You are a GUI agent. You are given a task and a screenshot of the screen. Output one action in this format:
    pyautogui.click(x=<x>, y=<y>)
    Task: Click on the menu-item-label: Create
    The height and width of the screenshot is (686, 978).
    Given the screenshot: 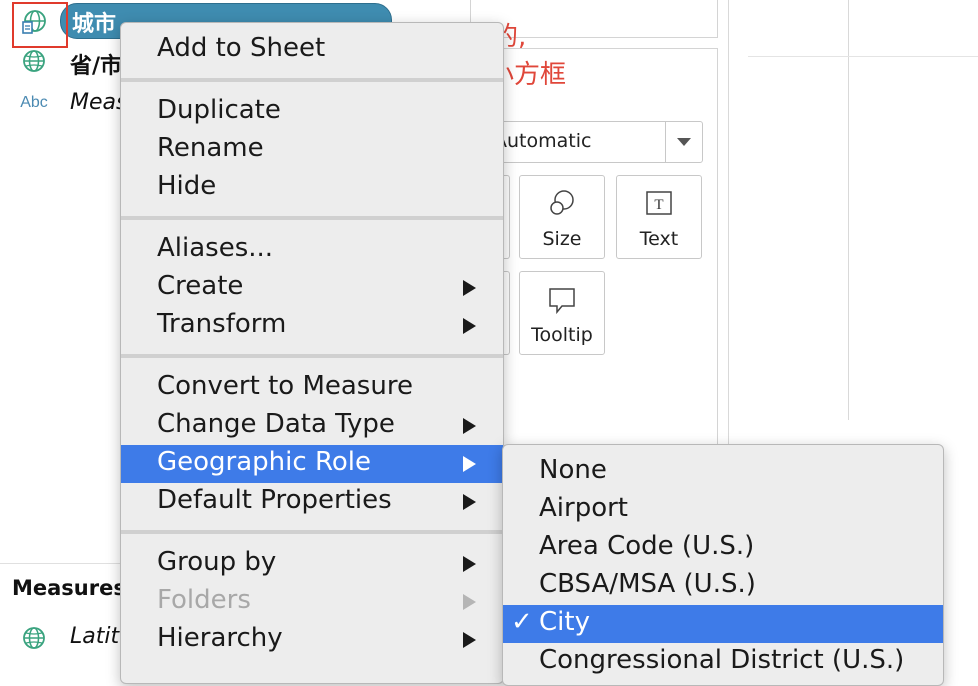 What is the action you would take?
    pyautogui.click(x=200, y=286)
    